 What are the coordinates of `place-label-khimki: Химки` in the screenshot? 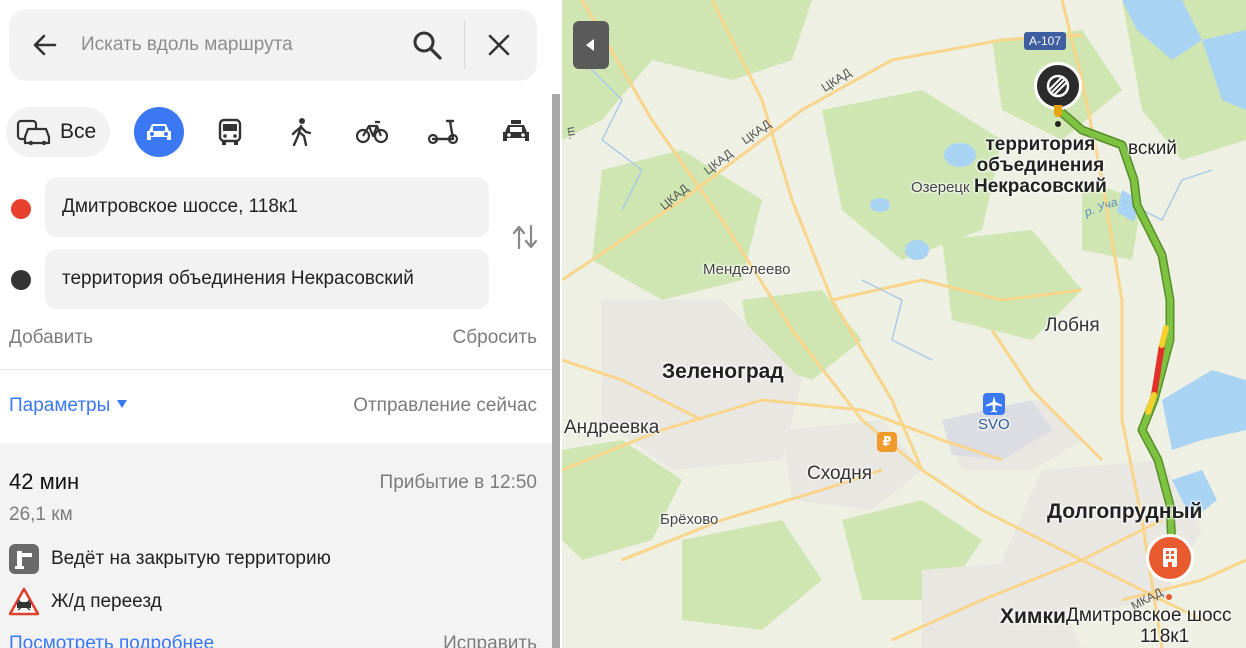 It's located at (1033, 616).